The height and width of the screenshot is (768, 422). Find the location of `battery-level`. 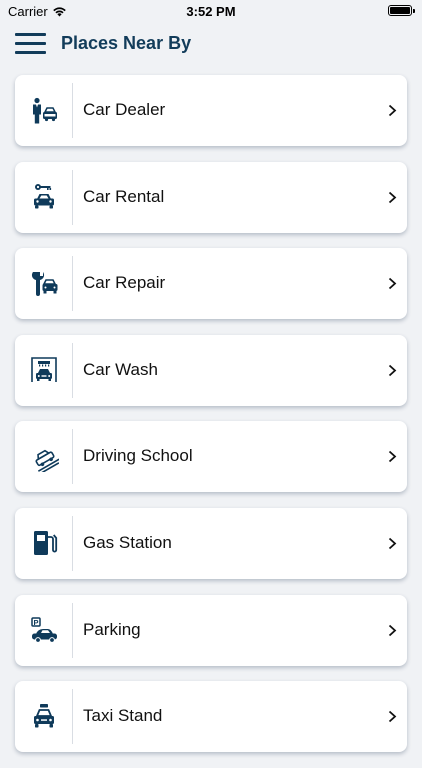

battery-level is located at coordinates (400, 10).